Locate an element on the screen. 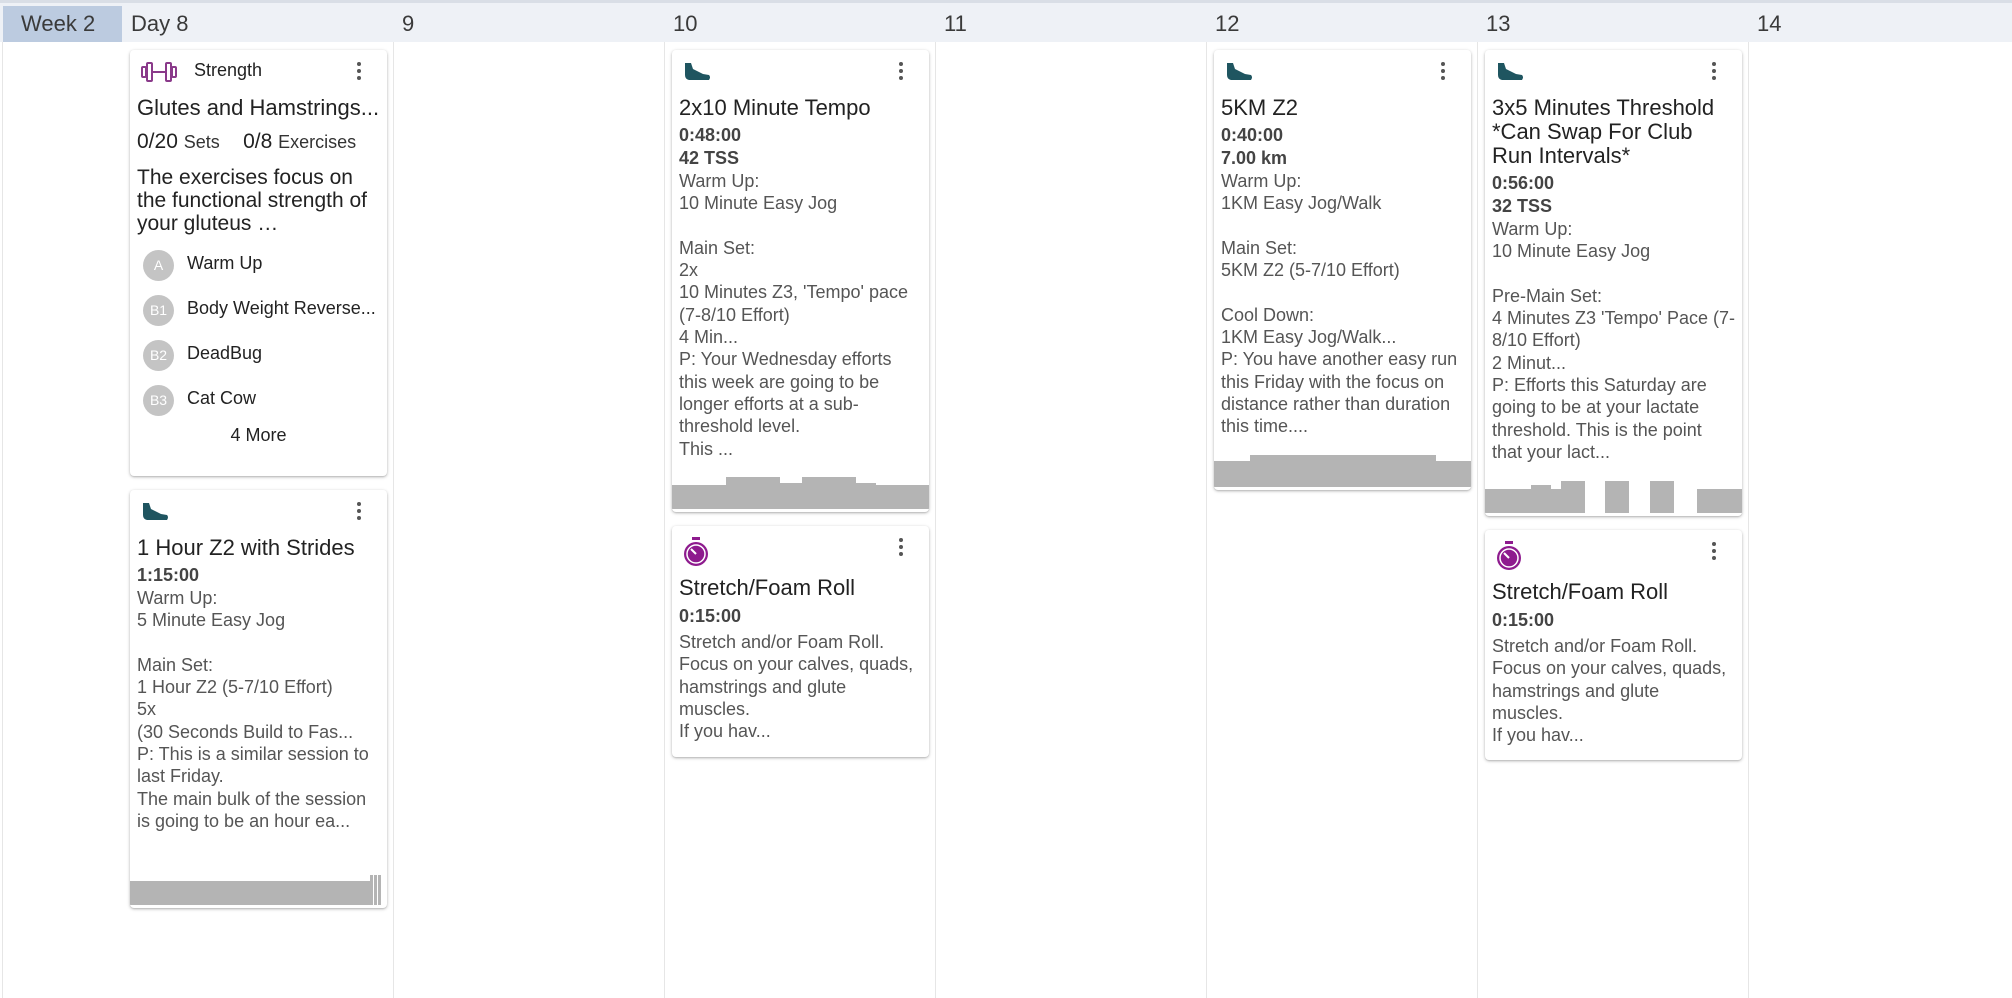 This screenshot has width=2012, height=998. exercise-item: B2 DeadBug is located at coordinates (258, 355).